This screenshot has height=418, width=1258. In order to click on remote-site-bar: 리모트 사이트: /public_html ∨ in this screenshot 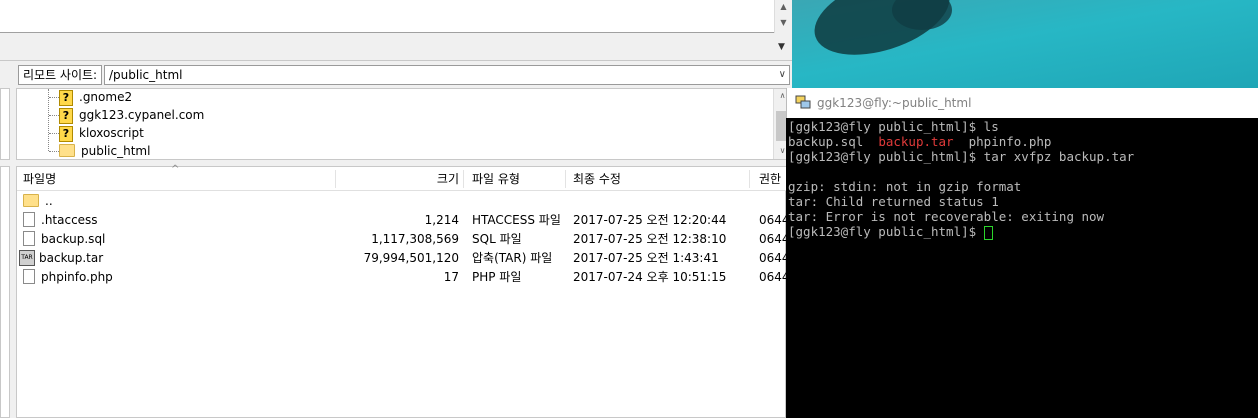, I will do `click(396, 74)`.